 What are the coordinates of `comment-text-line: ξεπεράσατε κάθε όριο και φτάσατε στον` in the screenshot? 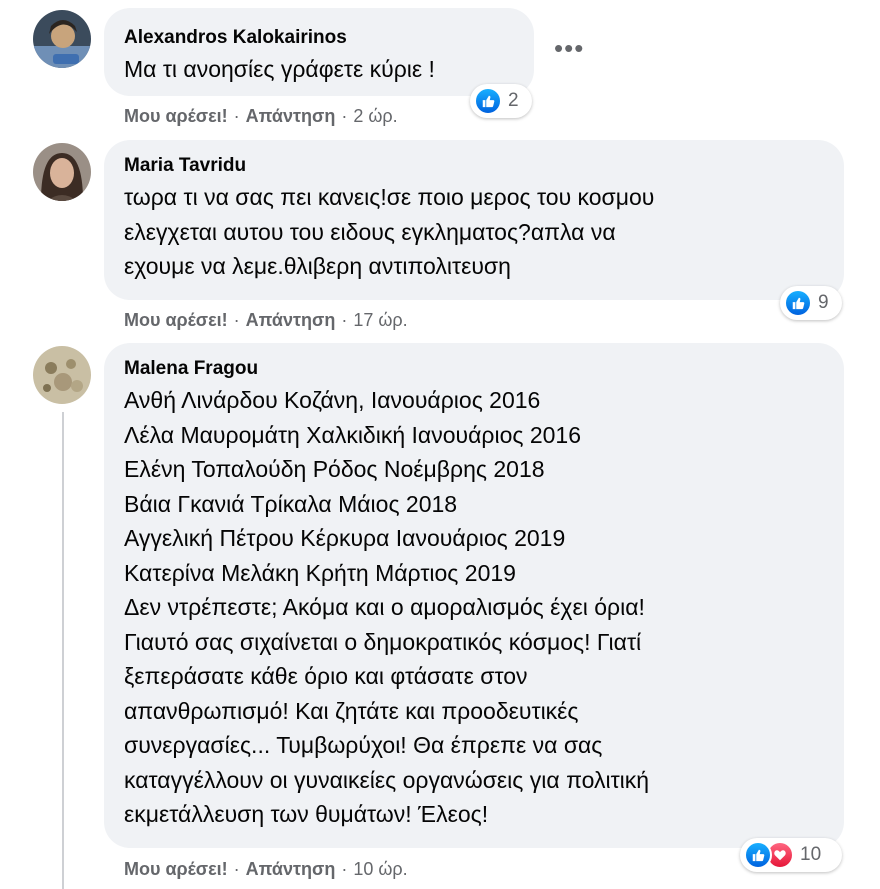 It's located at (326, 676).